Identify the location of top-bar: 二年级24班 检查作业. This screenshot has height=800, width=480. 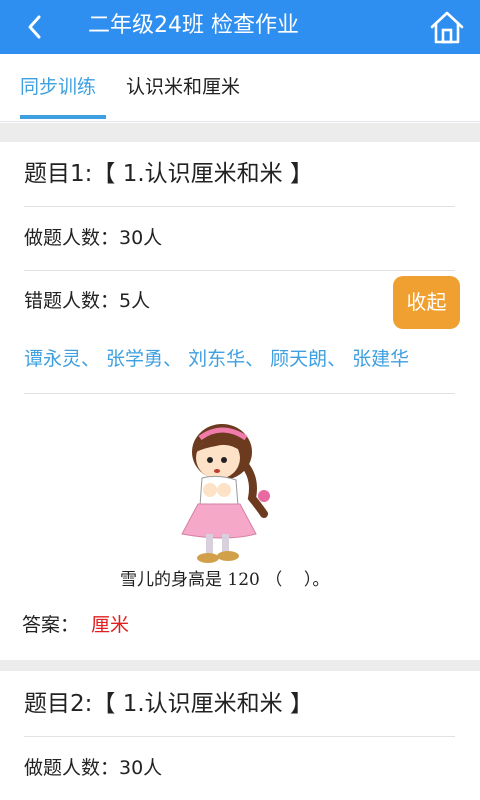
(240, 27).